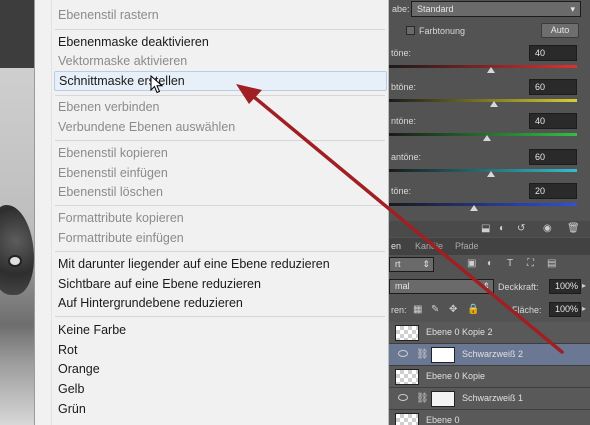  What do you see at coordinates (560, 30) in the screenshot?
I see `auto-button: Auto` at bounding box center [560, 30].